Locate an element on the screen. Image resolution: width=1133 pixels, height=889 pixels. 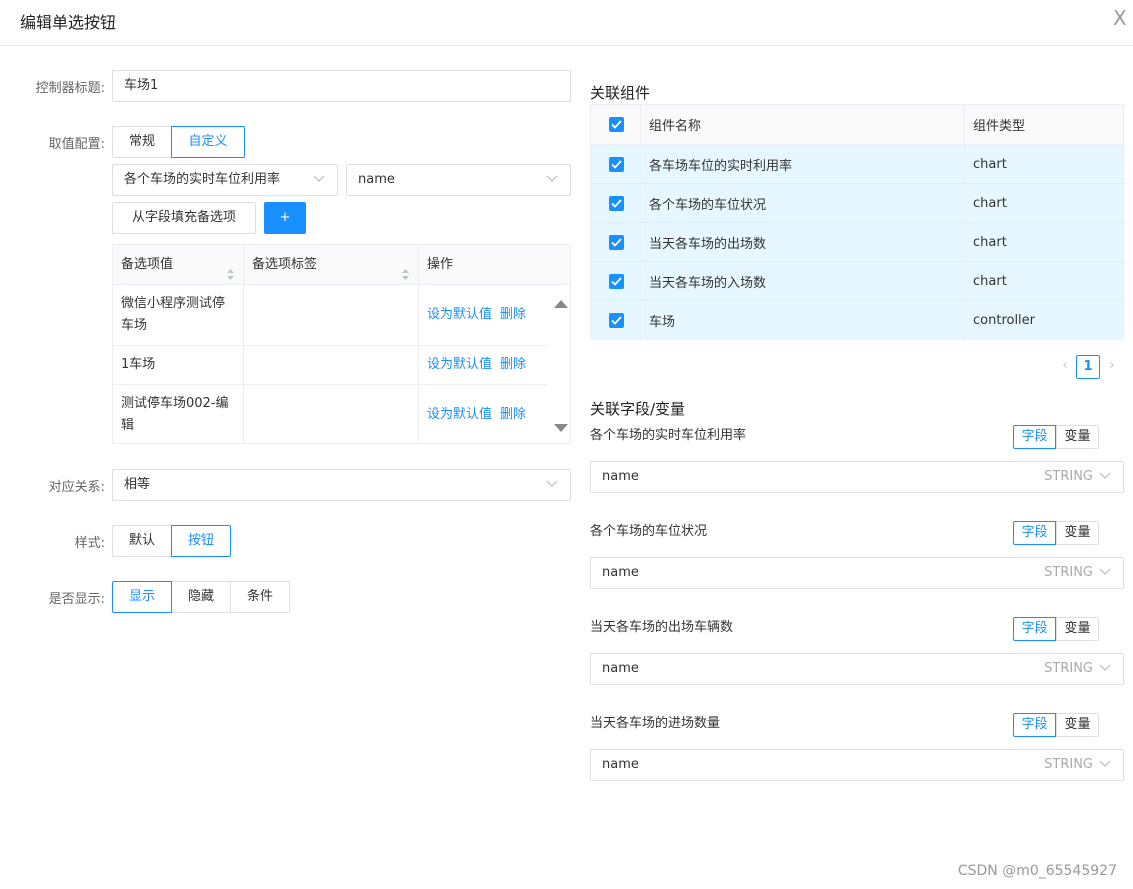
tab-normal: 常规 is located at coordinates (142, 142).